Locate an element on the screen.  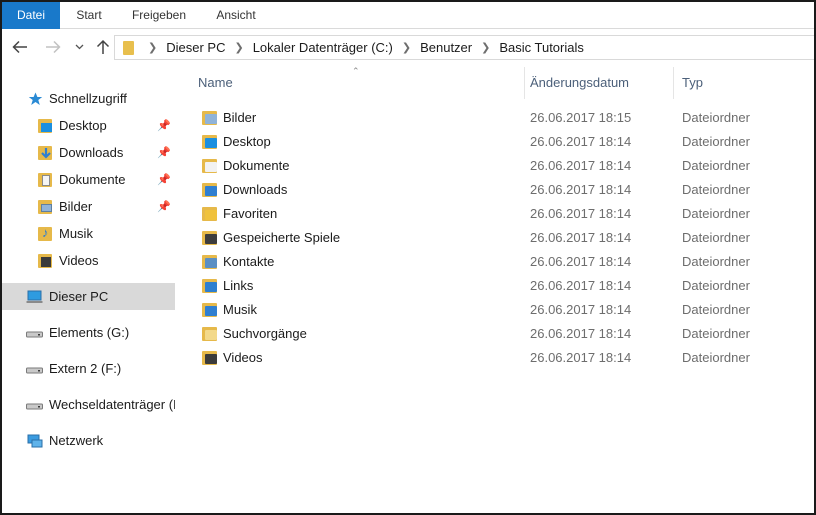
file-name: Suchvorgänge is located at coordinates (265, 333).